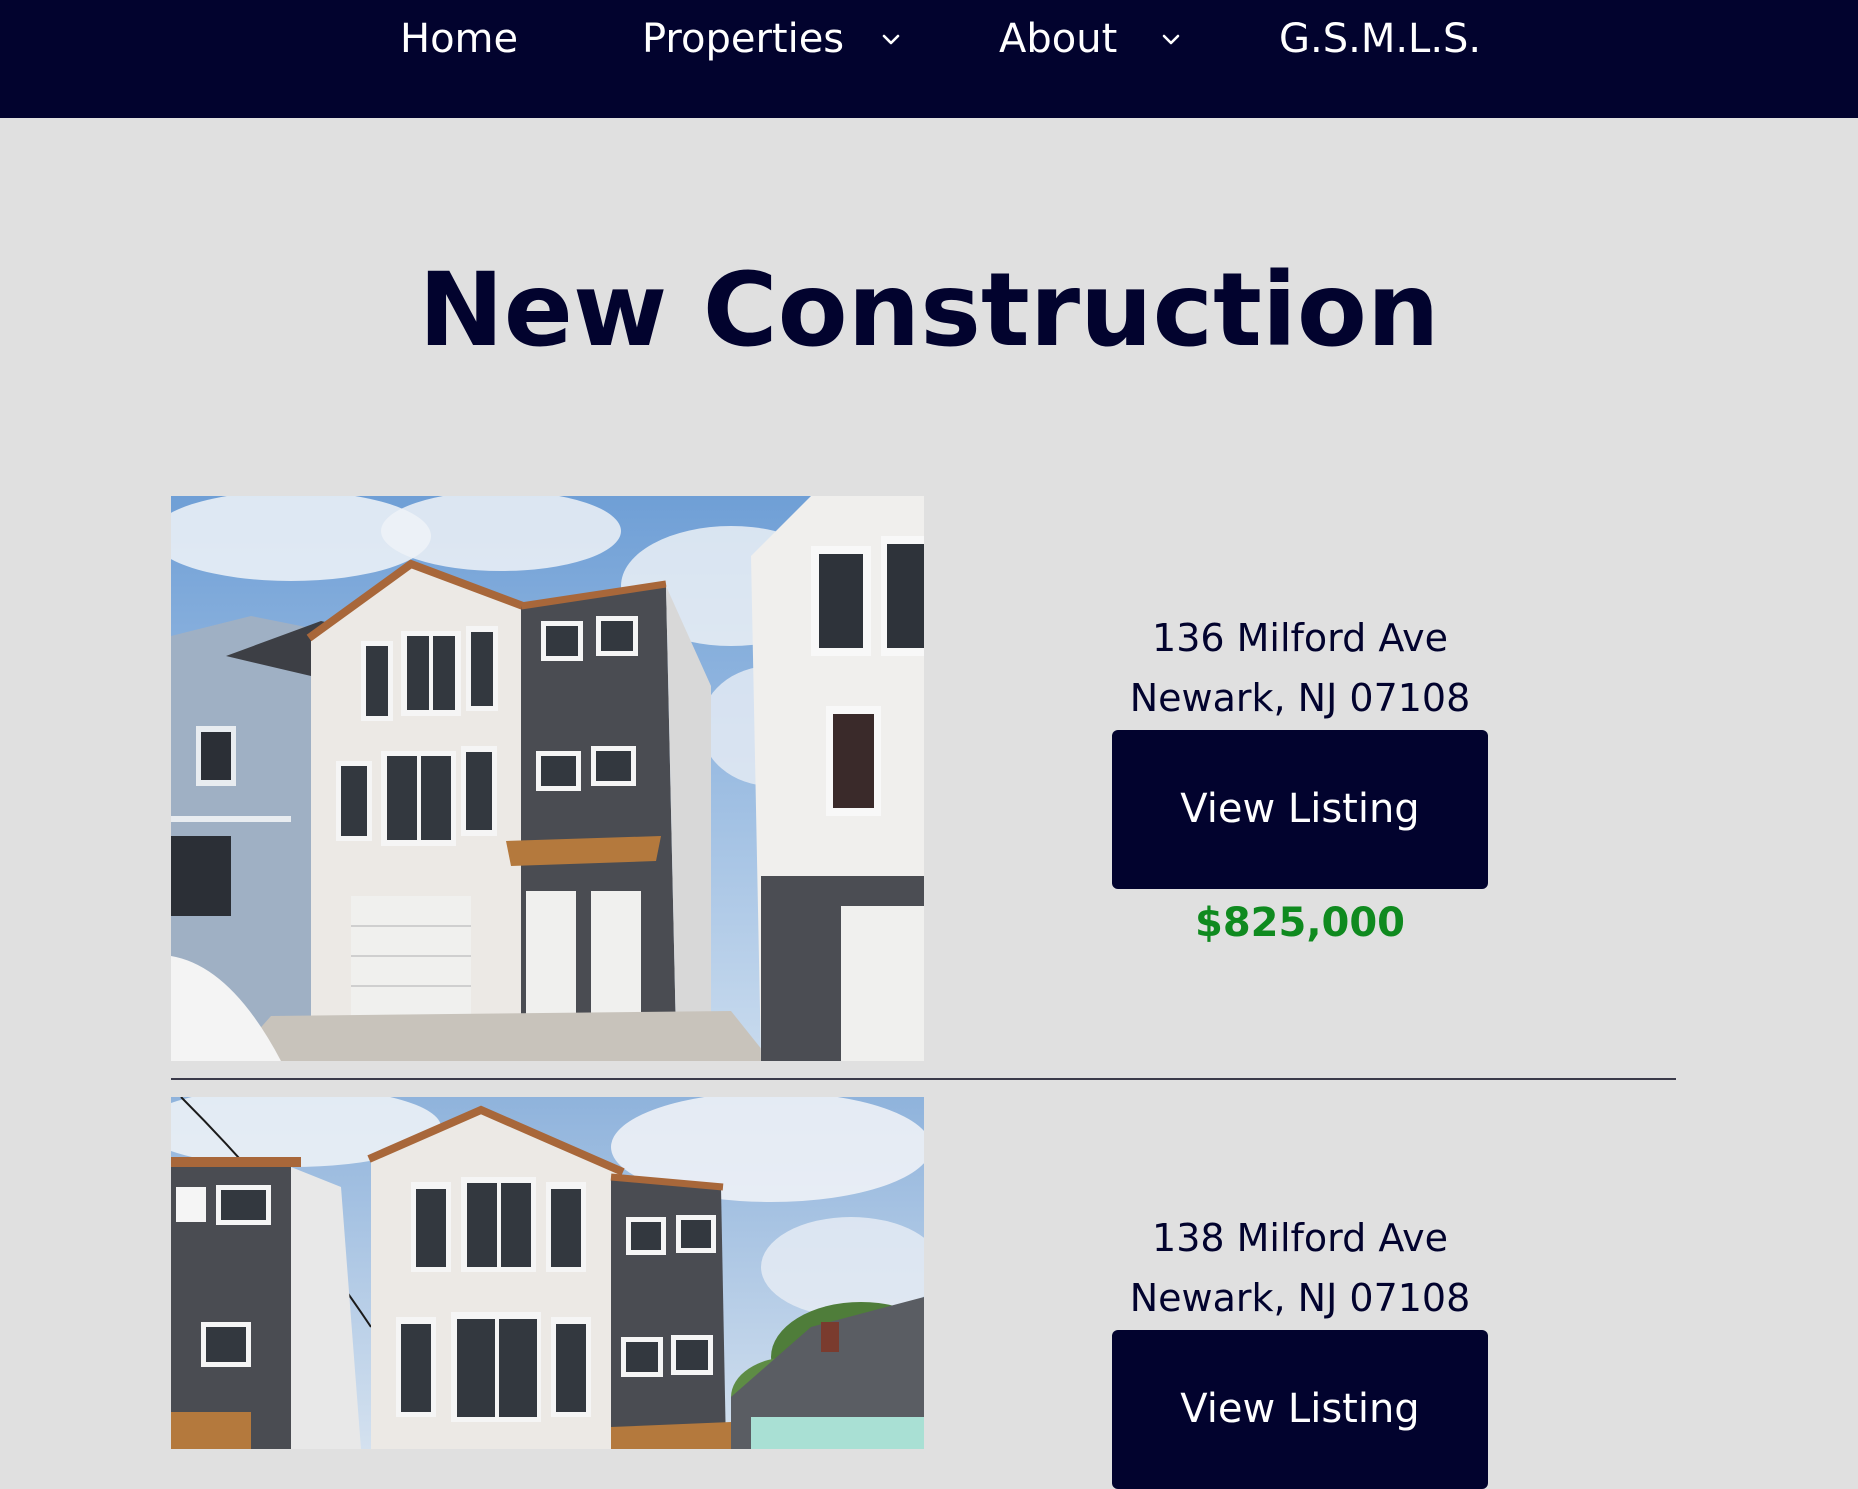 Image resolution: width=1858 pixels, height=1489 pixels. I want to click on listing-price: $825,000, so click(1300, 923).